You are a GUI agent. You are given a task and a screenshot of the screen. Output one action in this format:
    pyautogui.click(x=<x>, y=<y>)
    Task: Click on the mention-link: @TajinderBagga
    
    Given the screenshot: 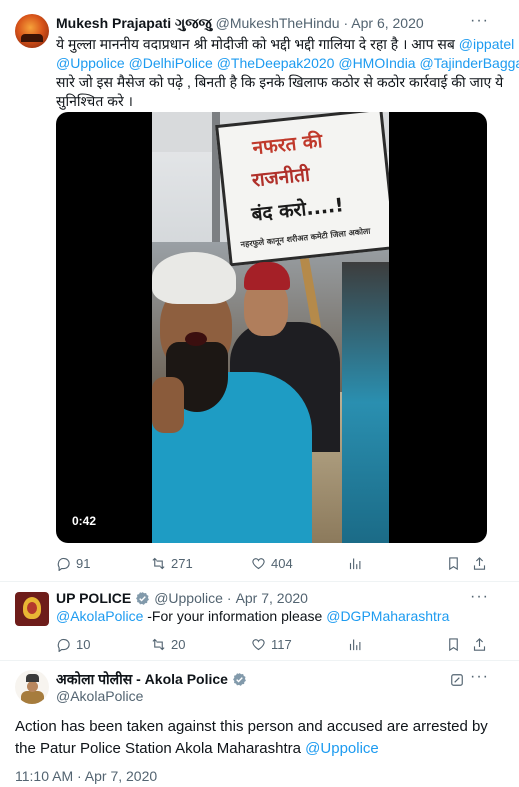 What is the action you would take?
    pyautogui.click(x=469, y=63)
    